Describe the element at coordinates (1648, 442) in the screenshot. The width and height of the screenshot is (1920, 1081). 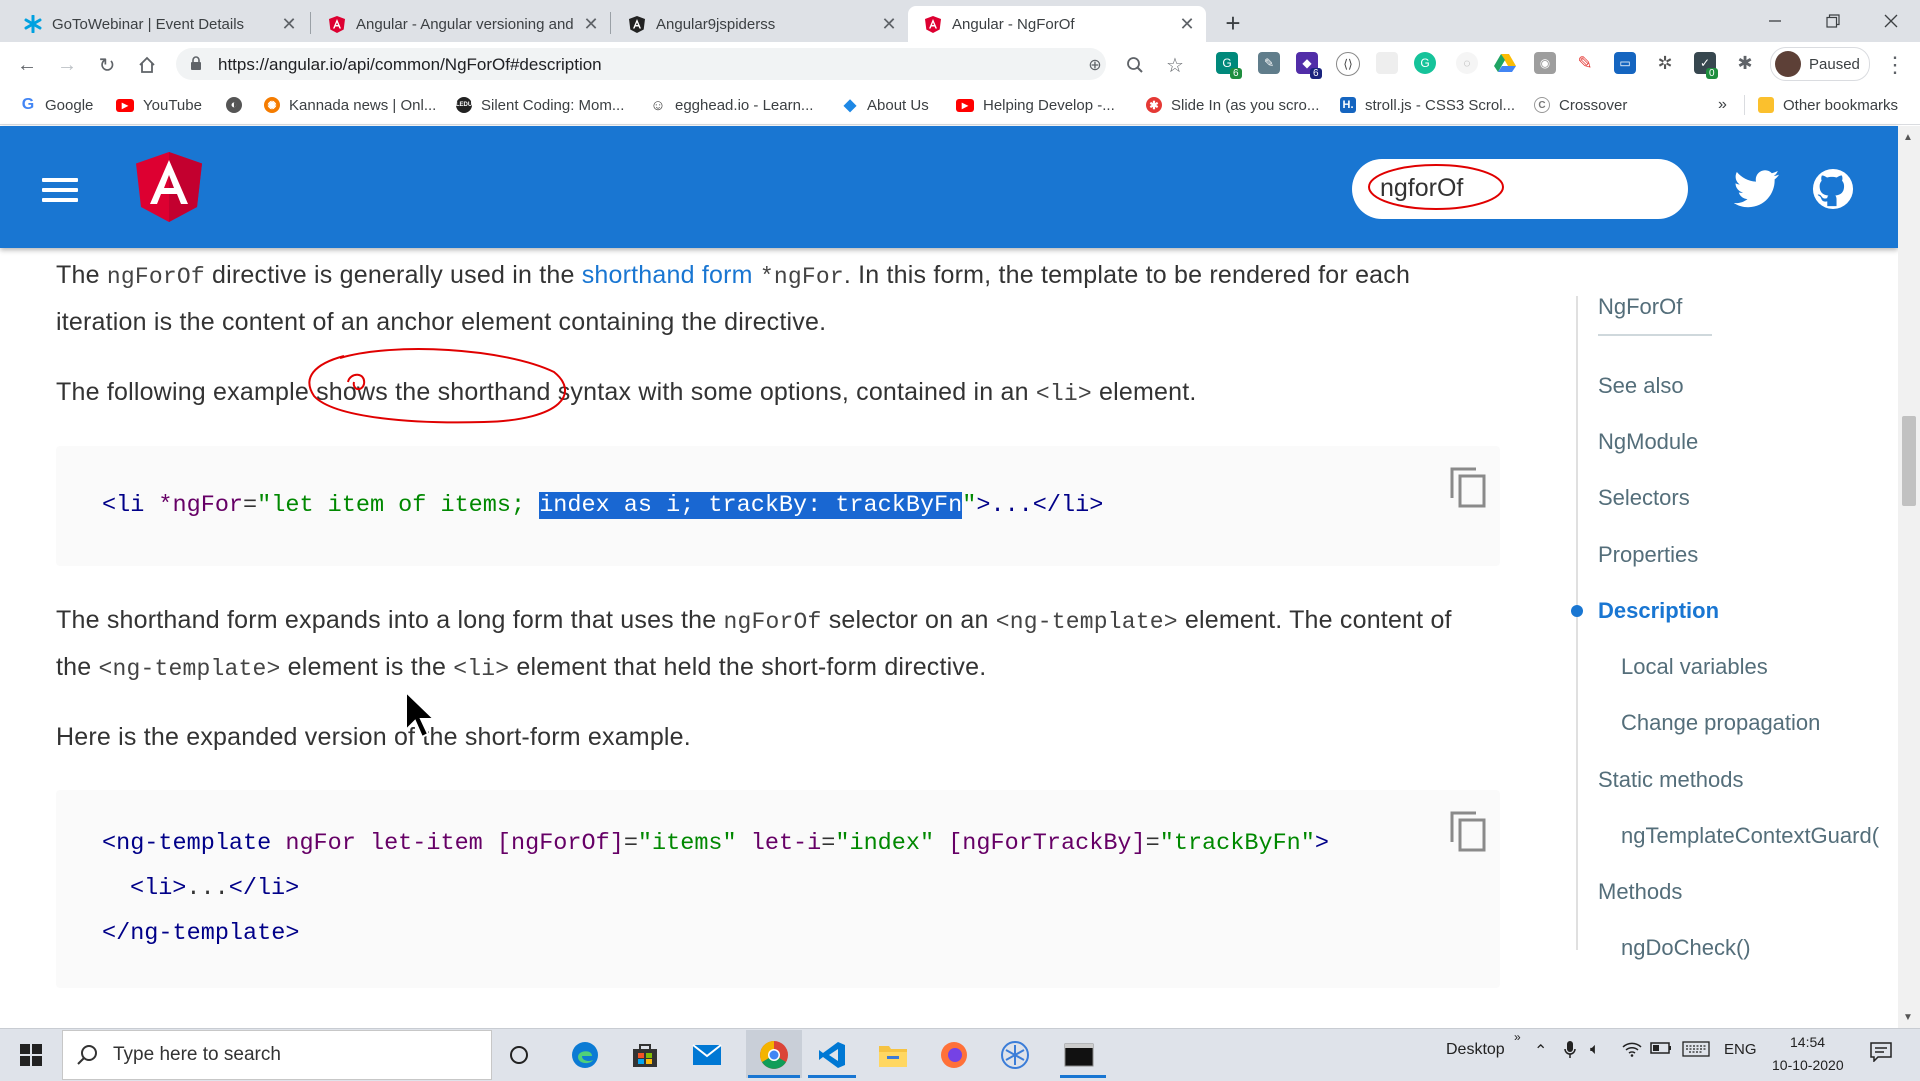
I see `toc-item-ngmodule: NgModule` at that location.